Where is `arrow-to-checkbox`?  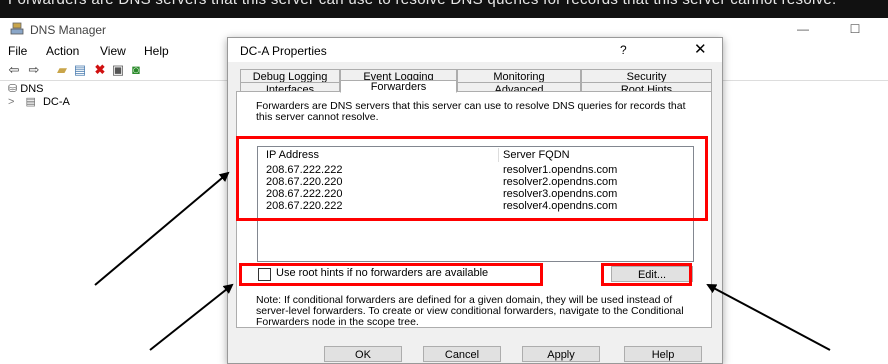 arrow-to-checkbox is located at coordinates (191, 317).